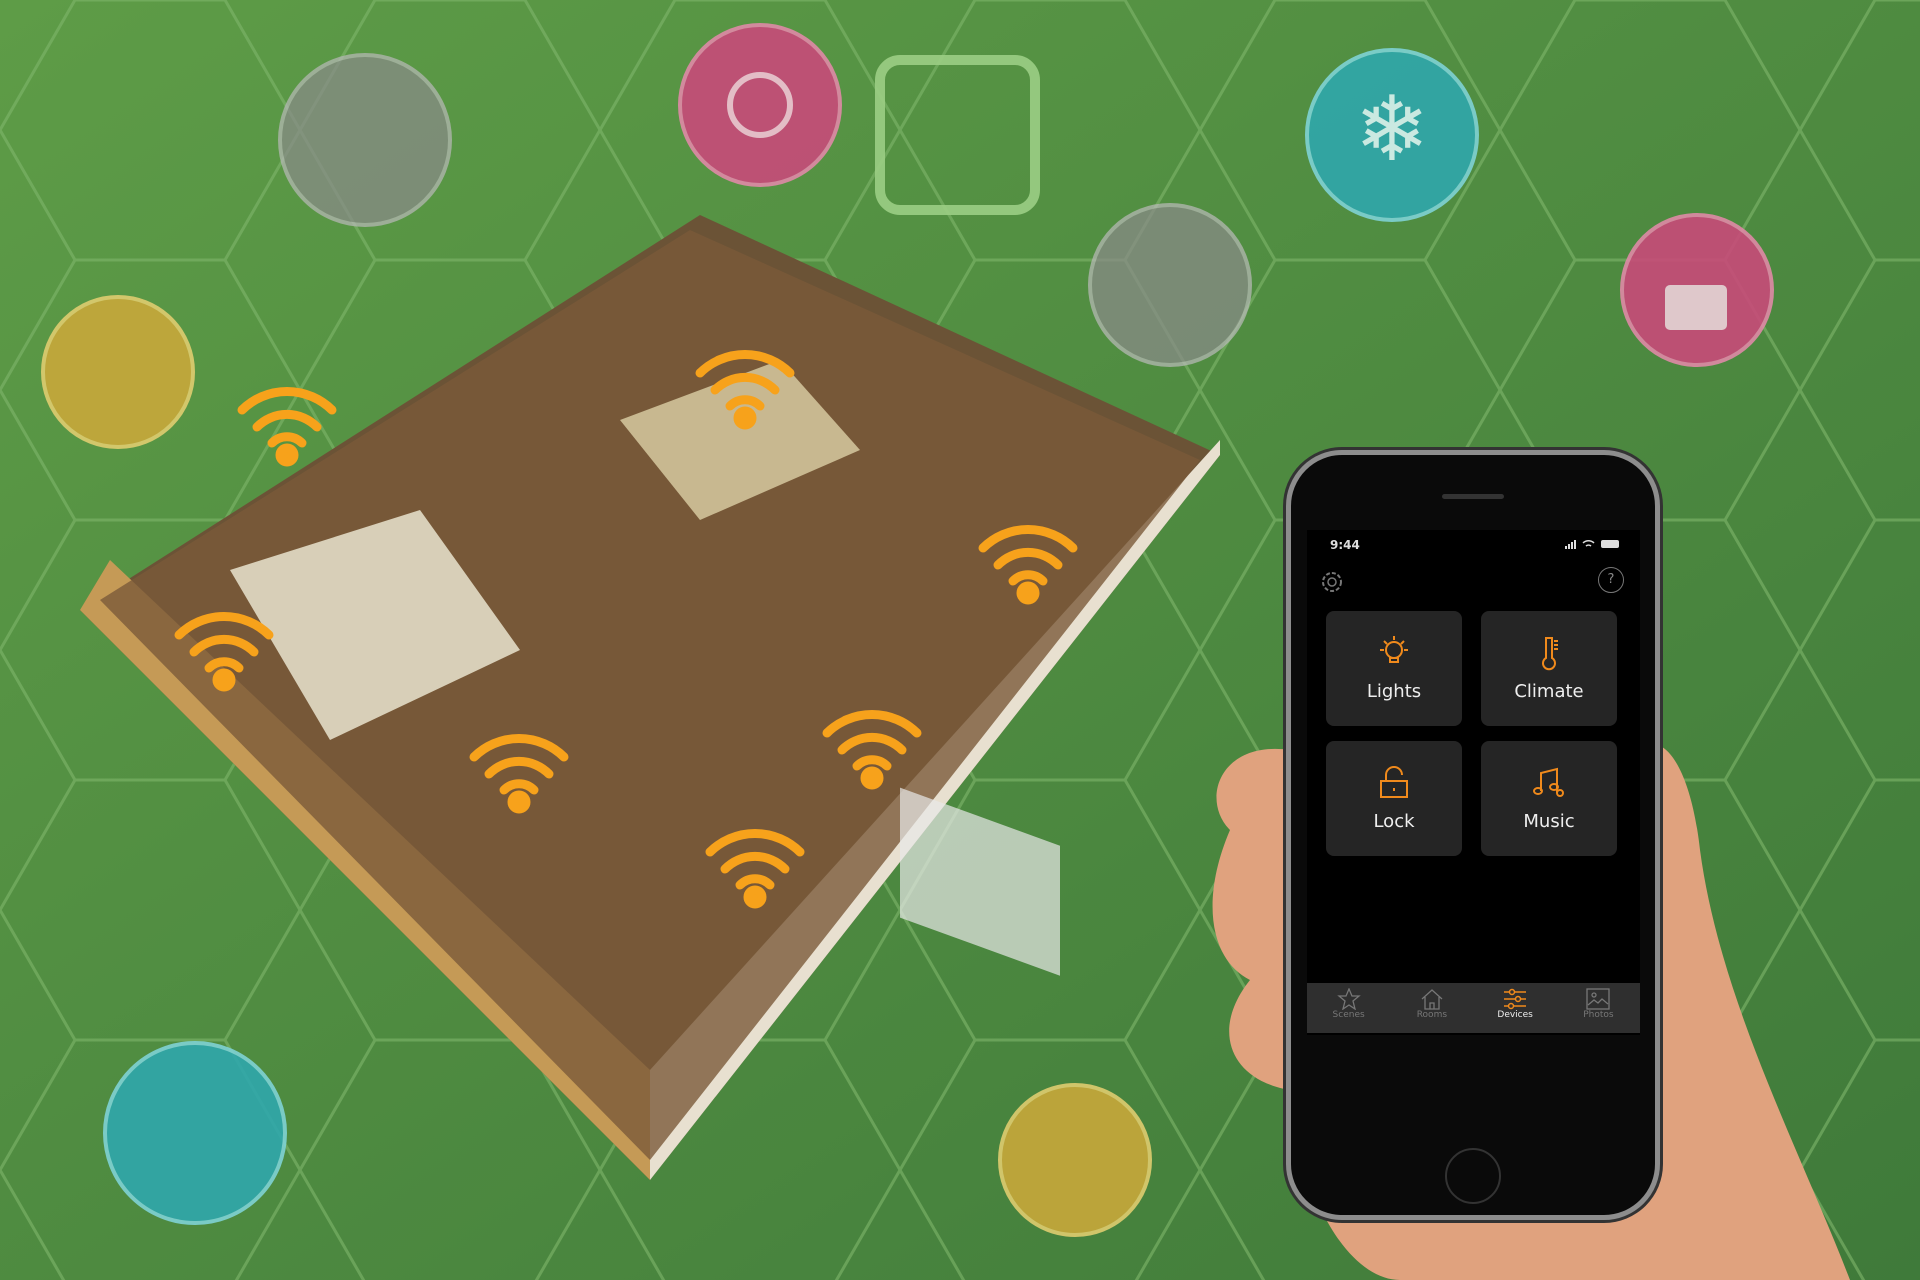 This screenshot has width=1920, height=1280. I want to click on tile-climate: Climate, so click(1549, 668).